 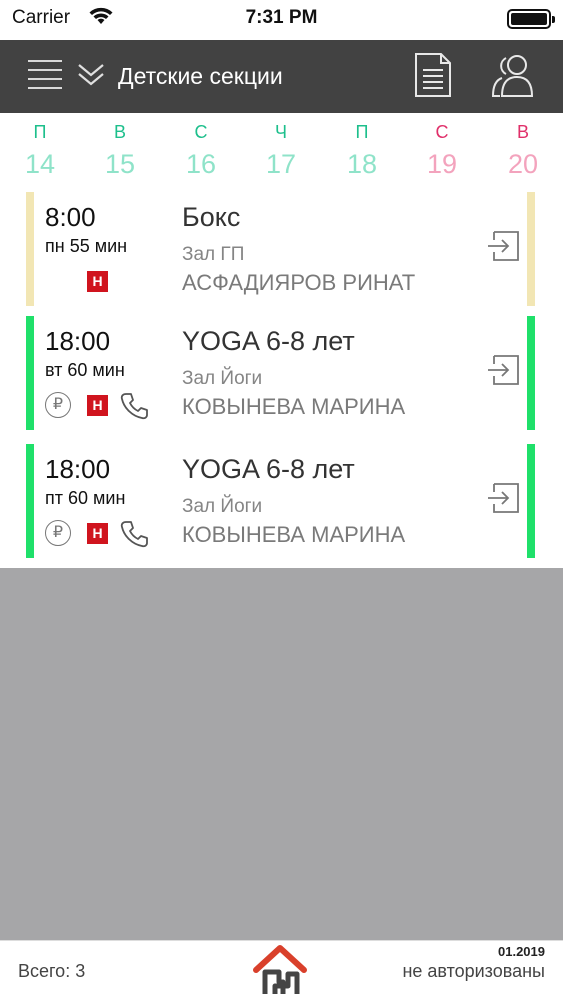 I want to click on auth-status: не авторизованы, so click(x=473, y=971).